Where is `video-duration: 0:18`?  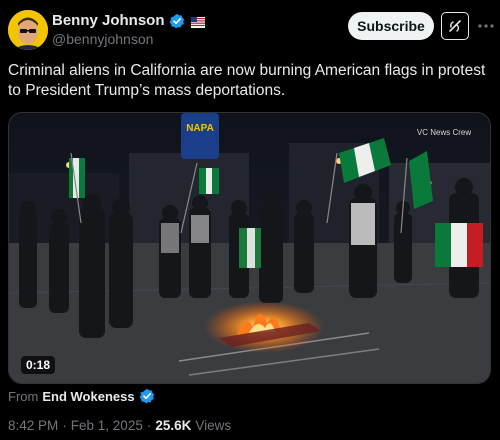
video-duration: 0:18 is located at coordinates (38, 365).